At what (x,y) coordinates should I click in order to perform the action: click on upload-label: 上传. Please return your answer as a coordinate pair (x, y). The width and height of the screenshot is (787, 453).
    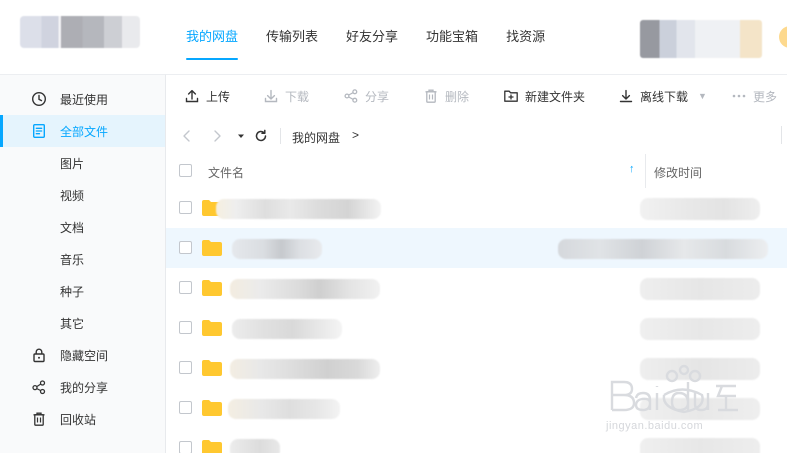
    Looking at the image, I should click on (218, 96).